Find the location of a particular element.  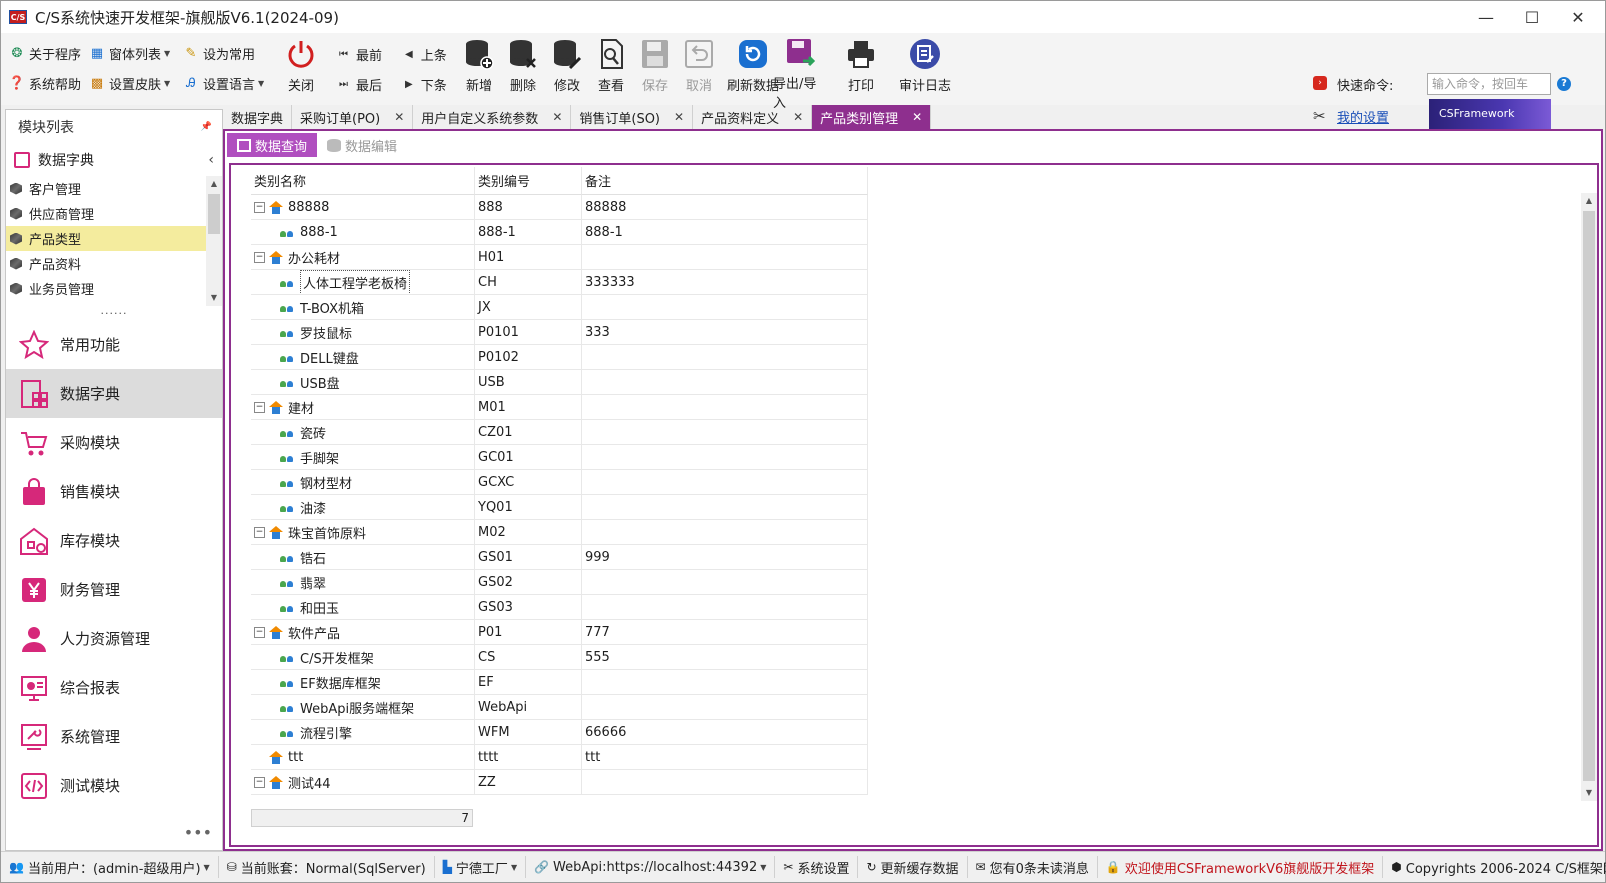

close-window-button: ✕ is located at coordinates (1578, 17).